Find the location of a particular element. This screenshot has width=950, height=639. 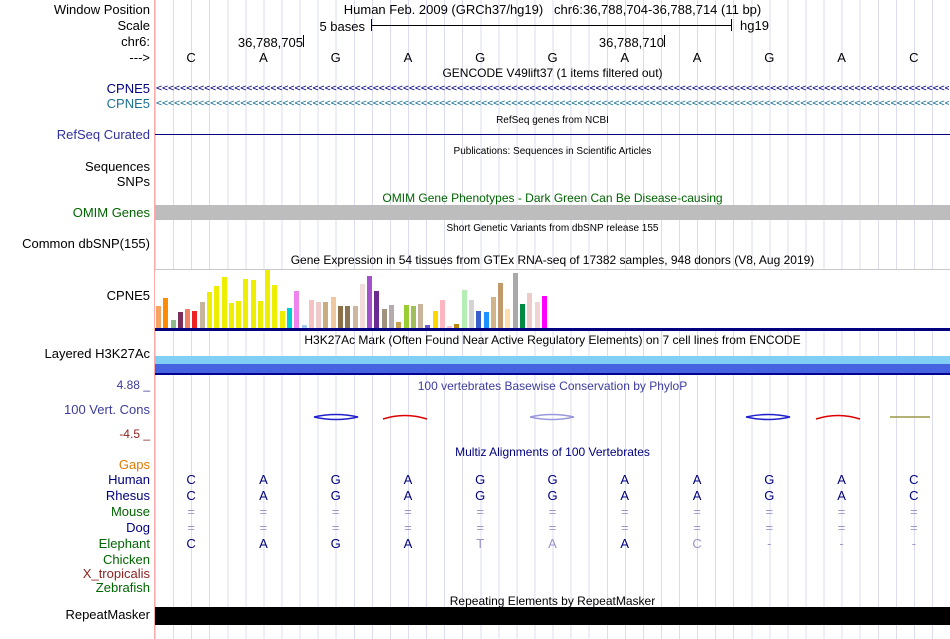

gencode-item-label-2: CPNE5 is located at coordinates (75, 104).